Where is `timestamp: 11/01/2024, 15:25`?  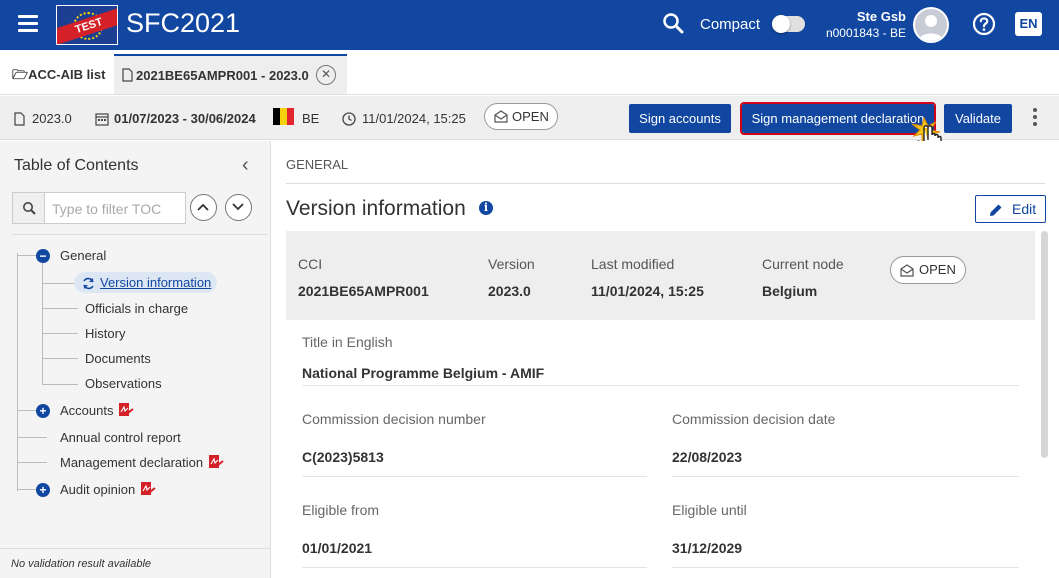
timestamp: 11/01/2024, 15:25 is located at coordinates (414, 118).